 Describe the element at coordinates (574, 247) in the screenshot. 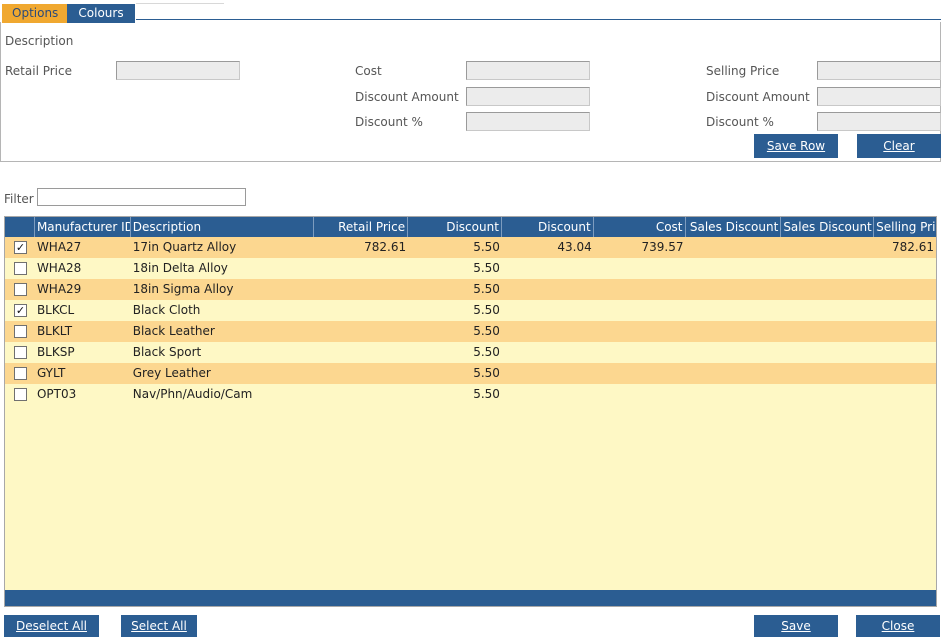

I see `discount-amount-cell: 43.04` at that location.